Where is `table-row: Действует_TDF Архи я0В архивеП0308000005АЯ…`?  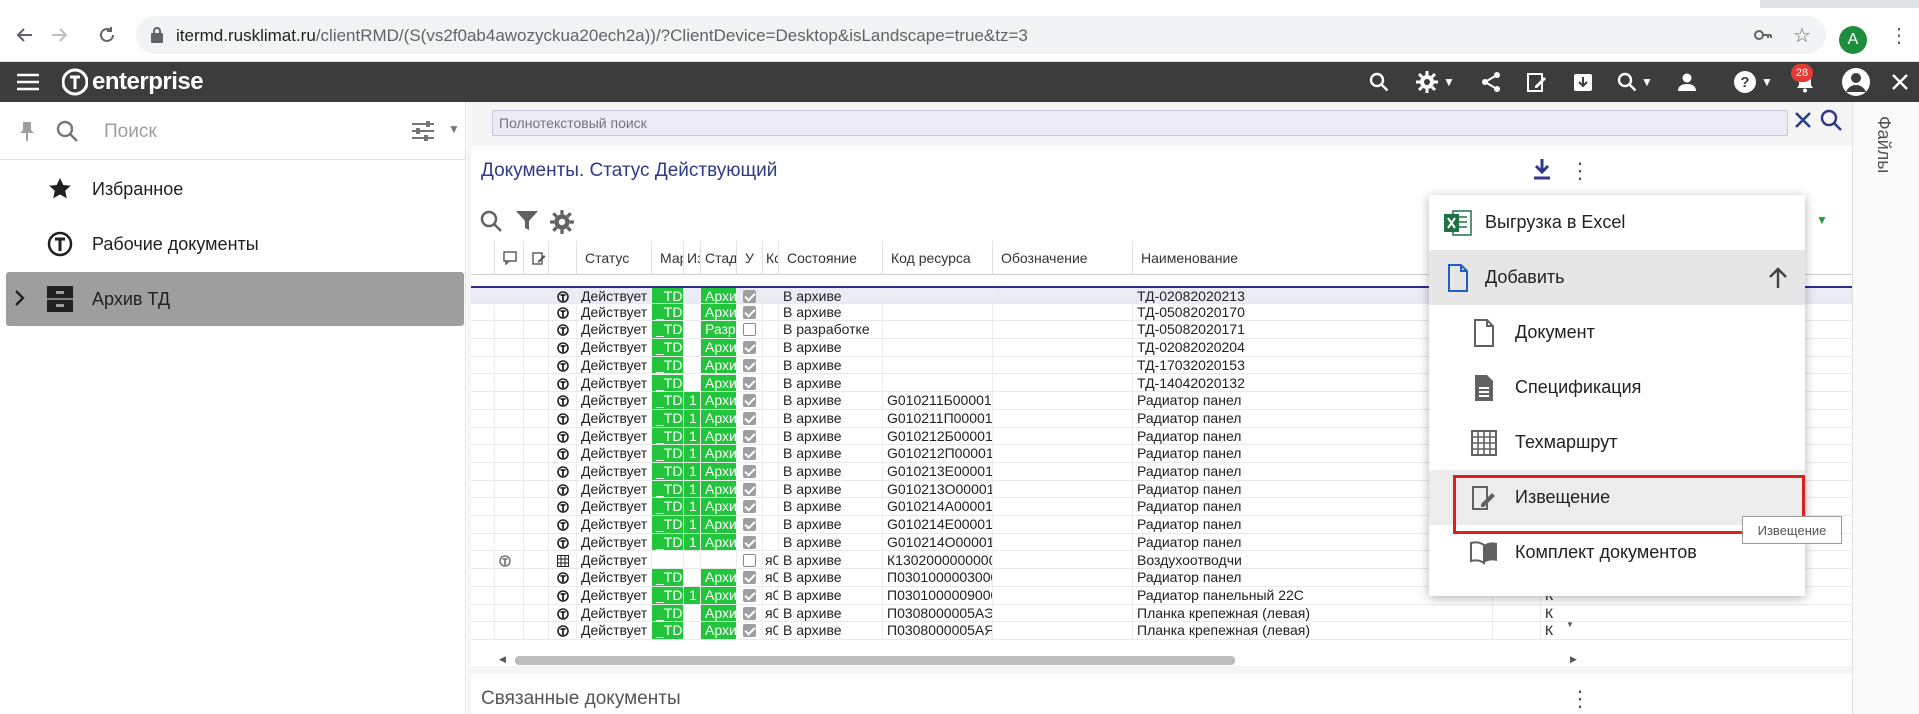 table-row: Действует_TDF Архи я0В архивеП0308000005АЯ… is located at coordinates (1161, 631).